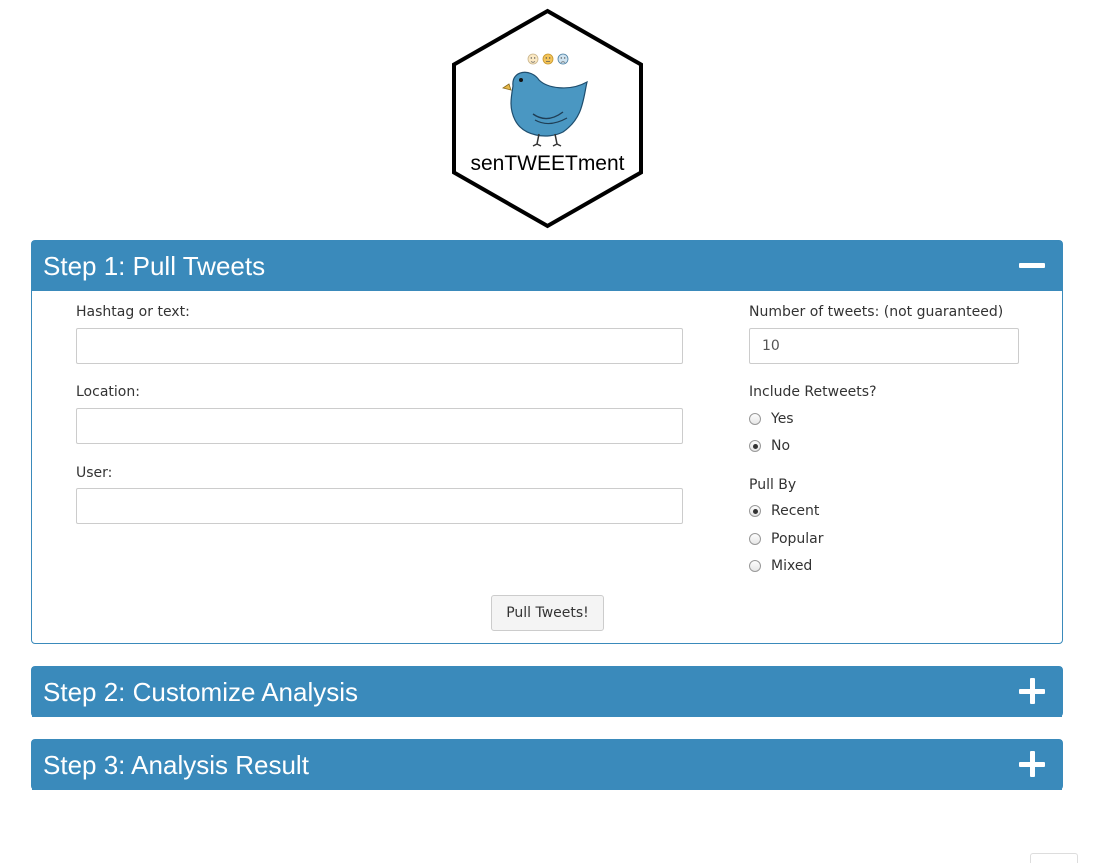 This screenshot has width=1097, height=863. What do you see at coordinates (1033, 266) in the screenshot?
I see `collapse-icon` at bounding box center [1033, 266].